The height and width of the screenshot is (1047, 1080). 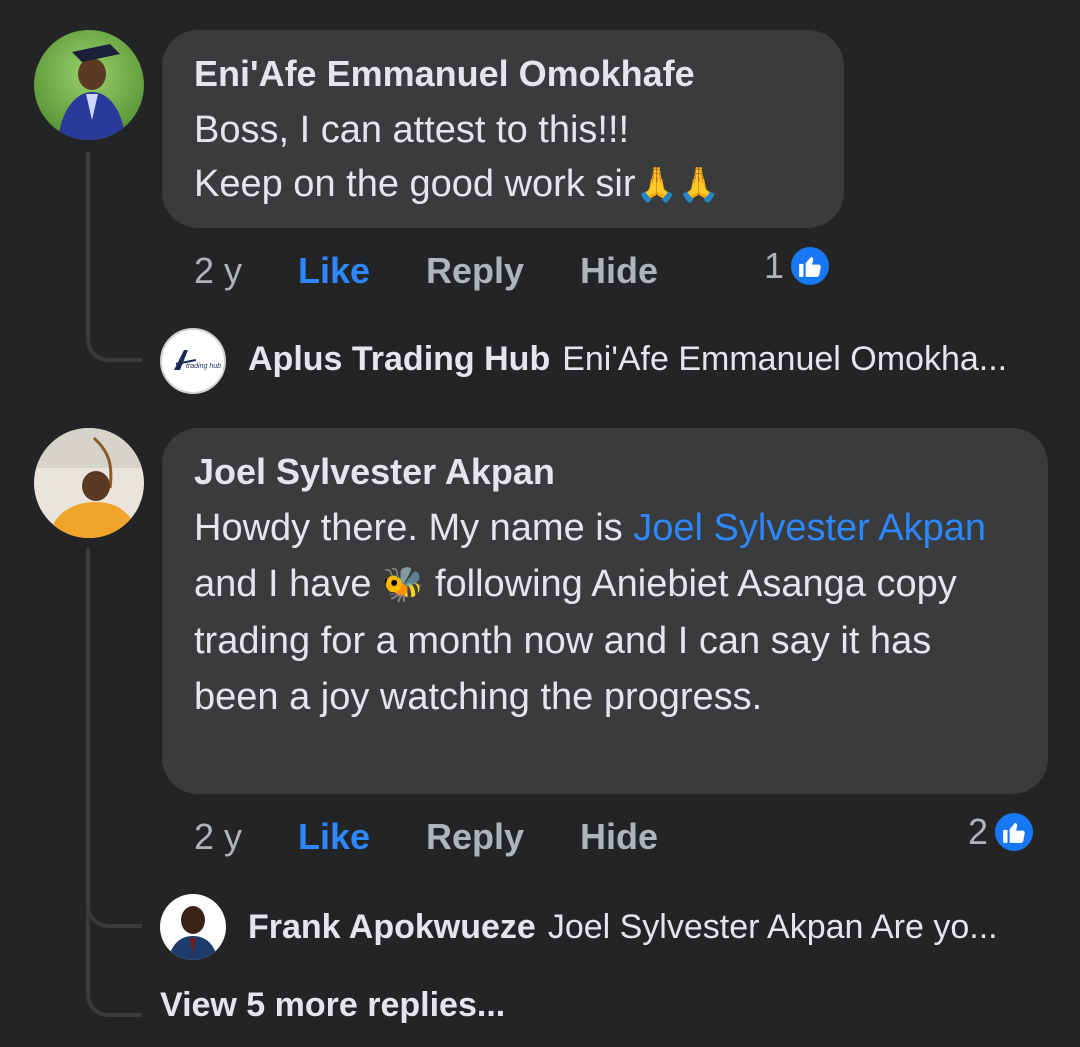 What do you see at coordinates (89, 483) in the screenshot?
I see `avatar-joel` at bounding box center [89, 483].